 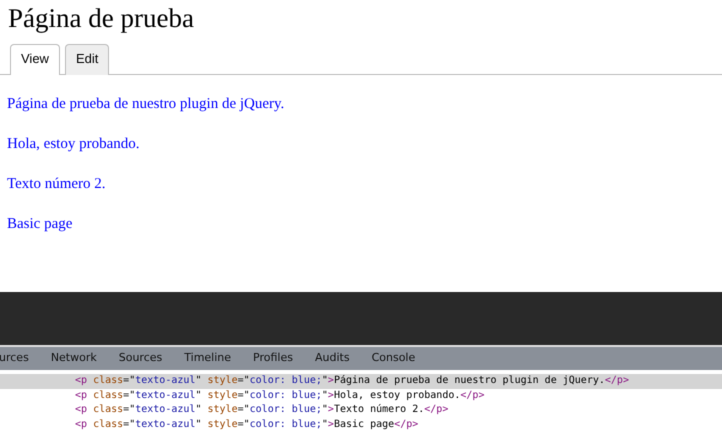 I want to click on paragraph: Basic page, so click(x=40, y=224).